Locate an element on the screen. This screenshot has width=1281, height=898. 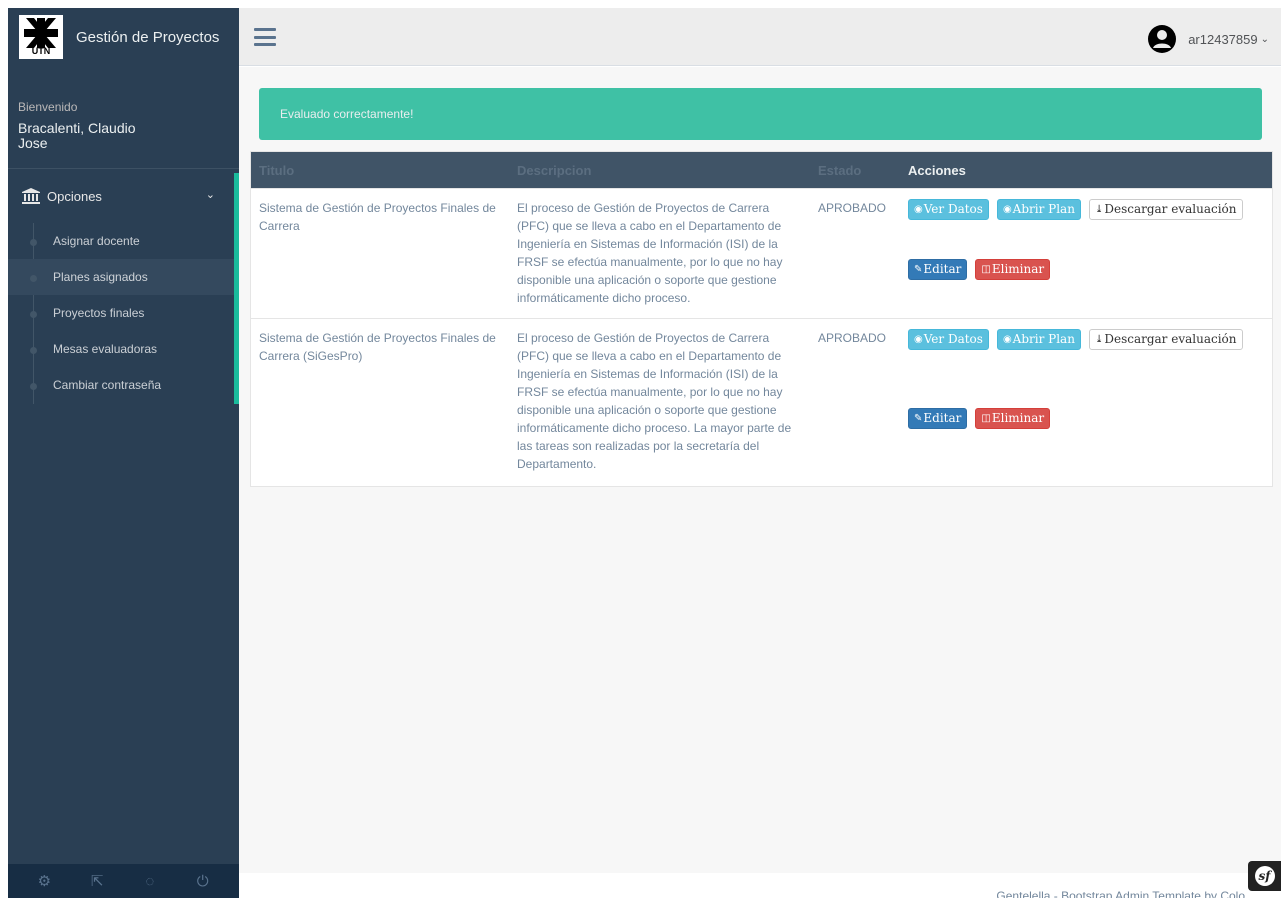
brand: UTN Gestión de Proyectos is located at coordinates (123, 37).